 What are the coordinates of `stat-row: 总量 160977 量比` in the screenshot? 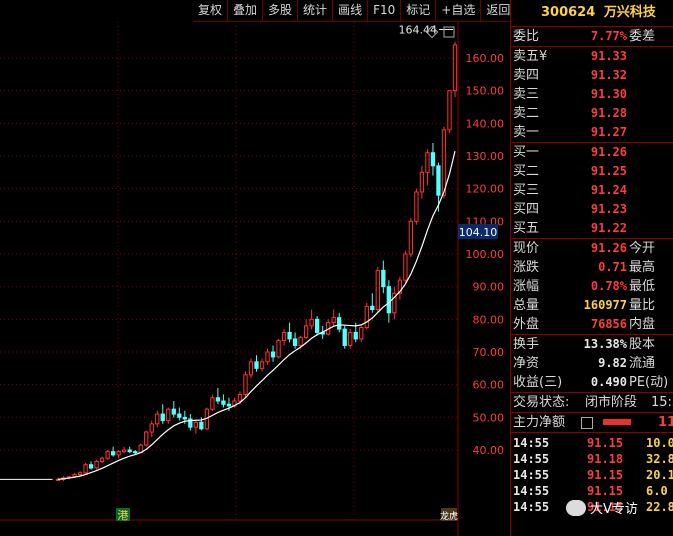 It's located at (592, 305).